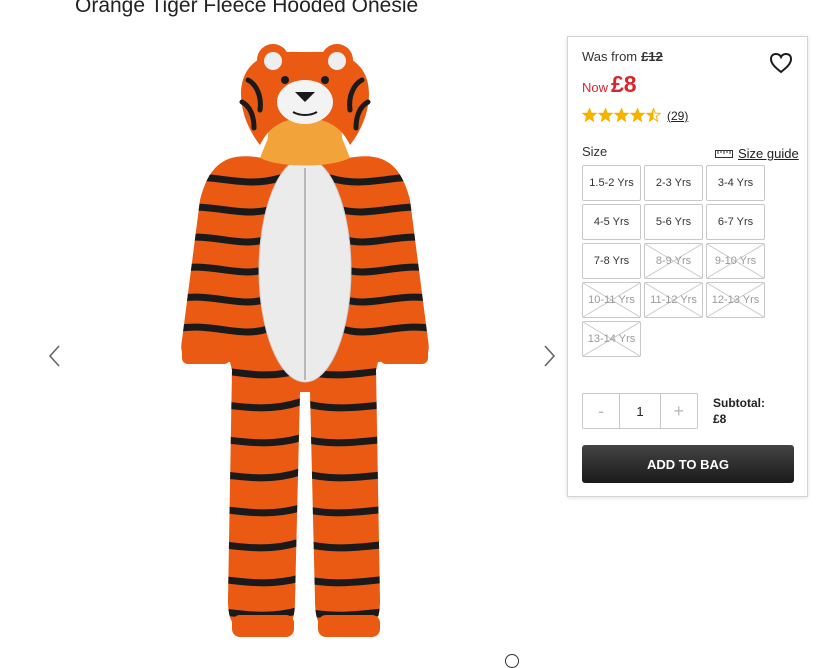 This screenshot has width=819, height=668. Describe the element at coordinates (512, 661) in the screenshot. I see `gallery-dot` at that location.